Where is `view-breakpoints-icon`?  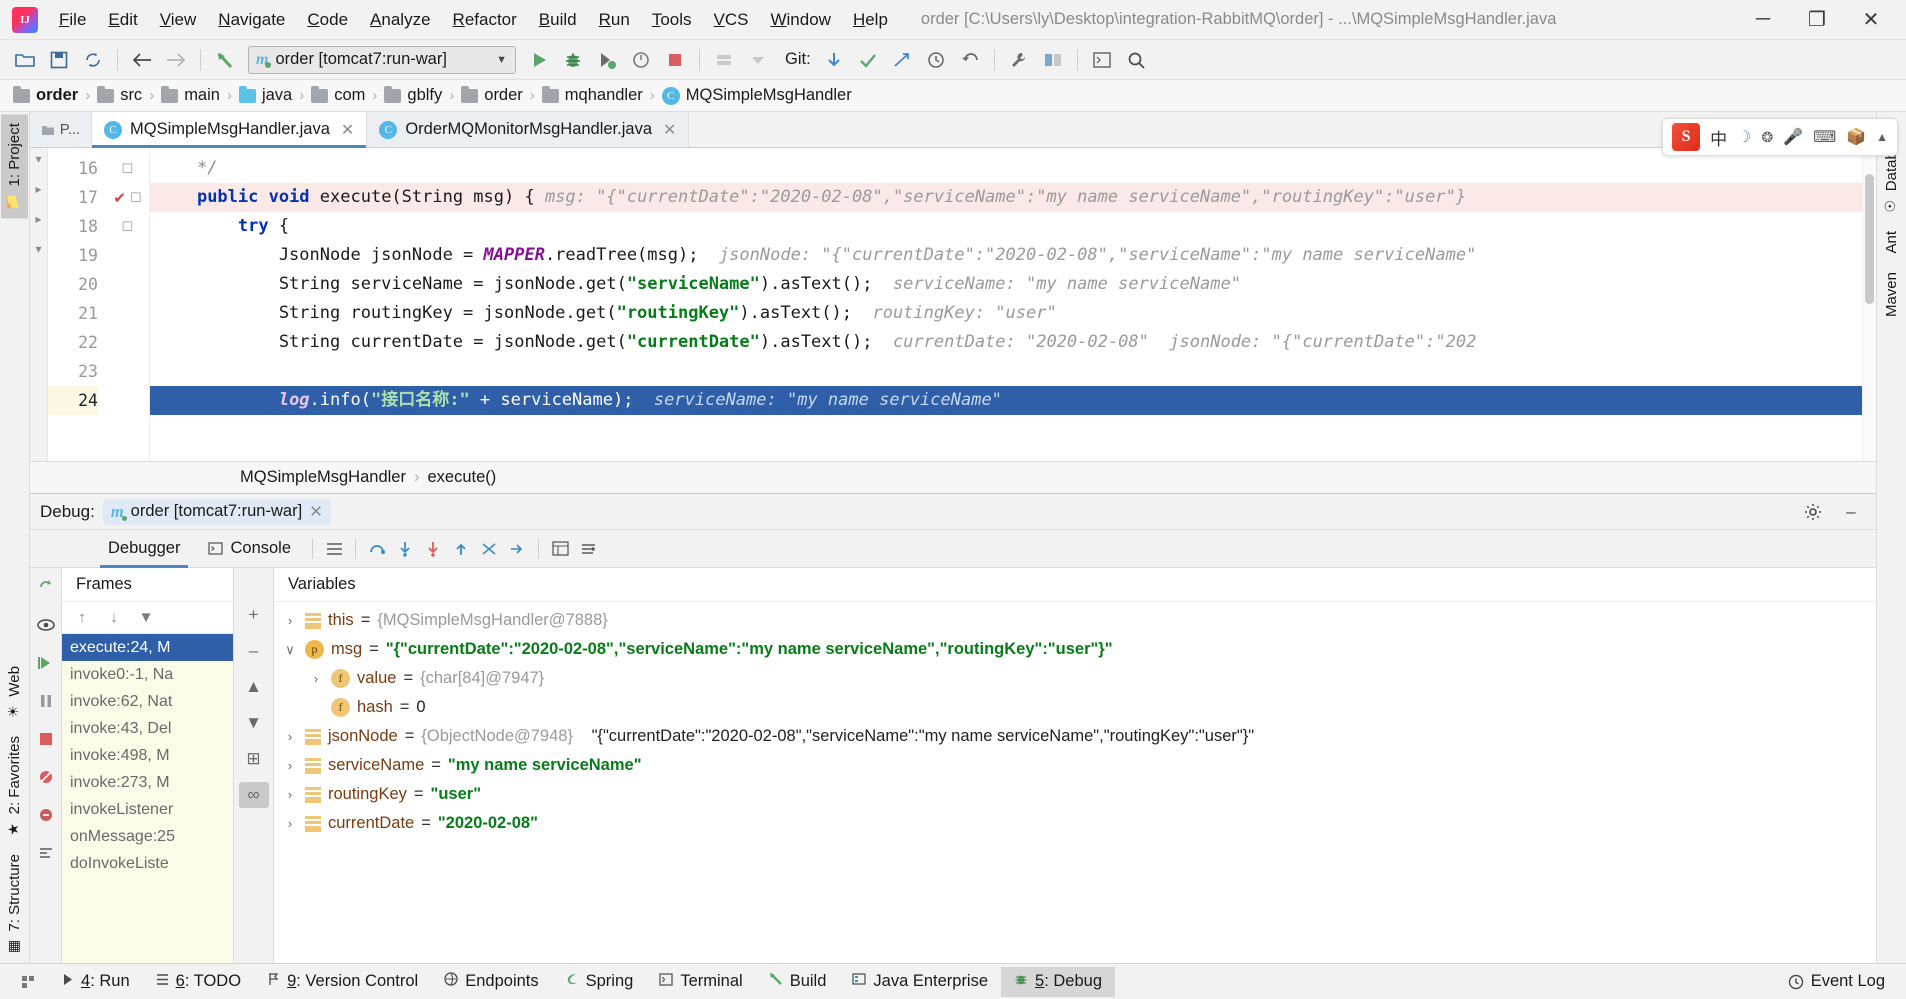
view-breakpoints-icon is located at coordinates (46, 815).